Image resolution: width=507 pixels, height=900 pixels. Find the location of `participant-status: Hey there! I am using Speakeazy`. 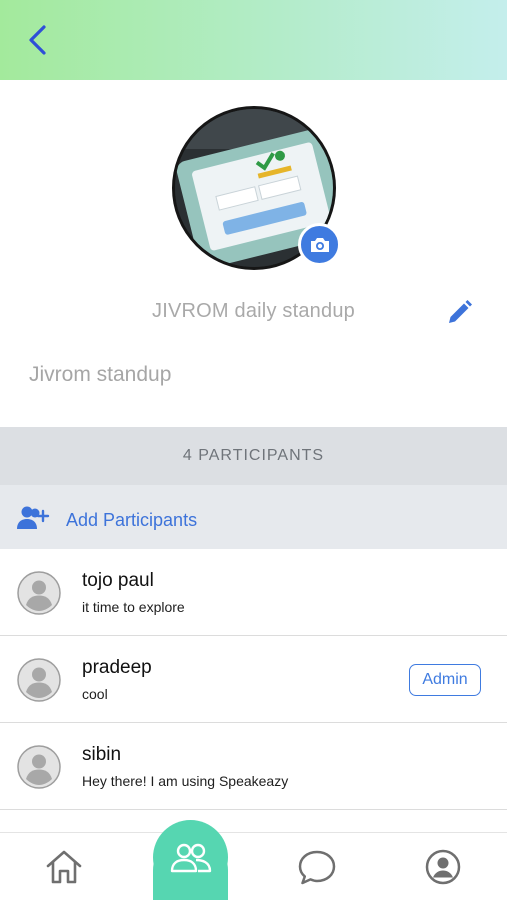

participant-status: Hey there! I am using Speakeazy is located at coordinates (185, 781).